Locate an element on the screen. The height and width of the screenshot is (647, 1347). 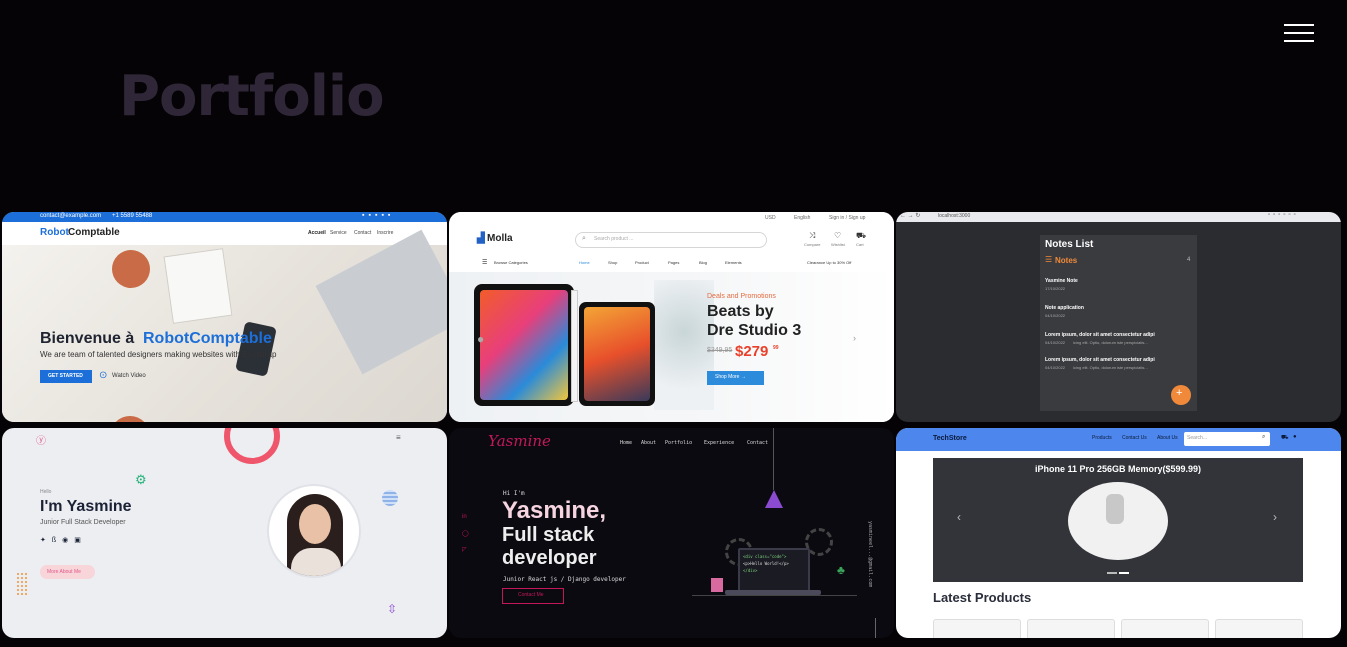
prev-arrow-icon: ● is located at coordinates (480, 339).